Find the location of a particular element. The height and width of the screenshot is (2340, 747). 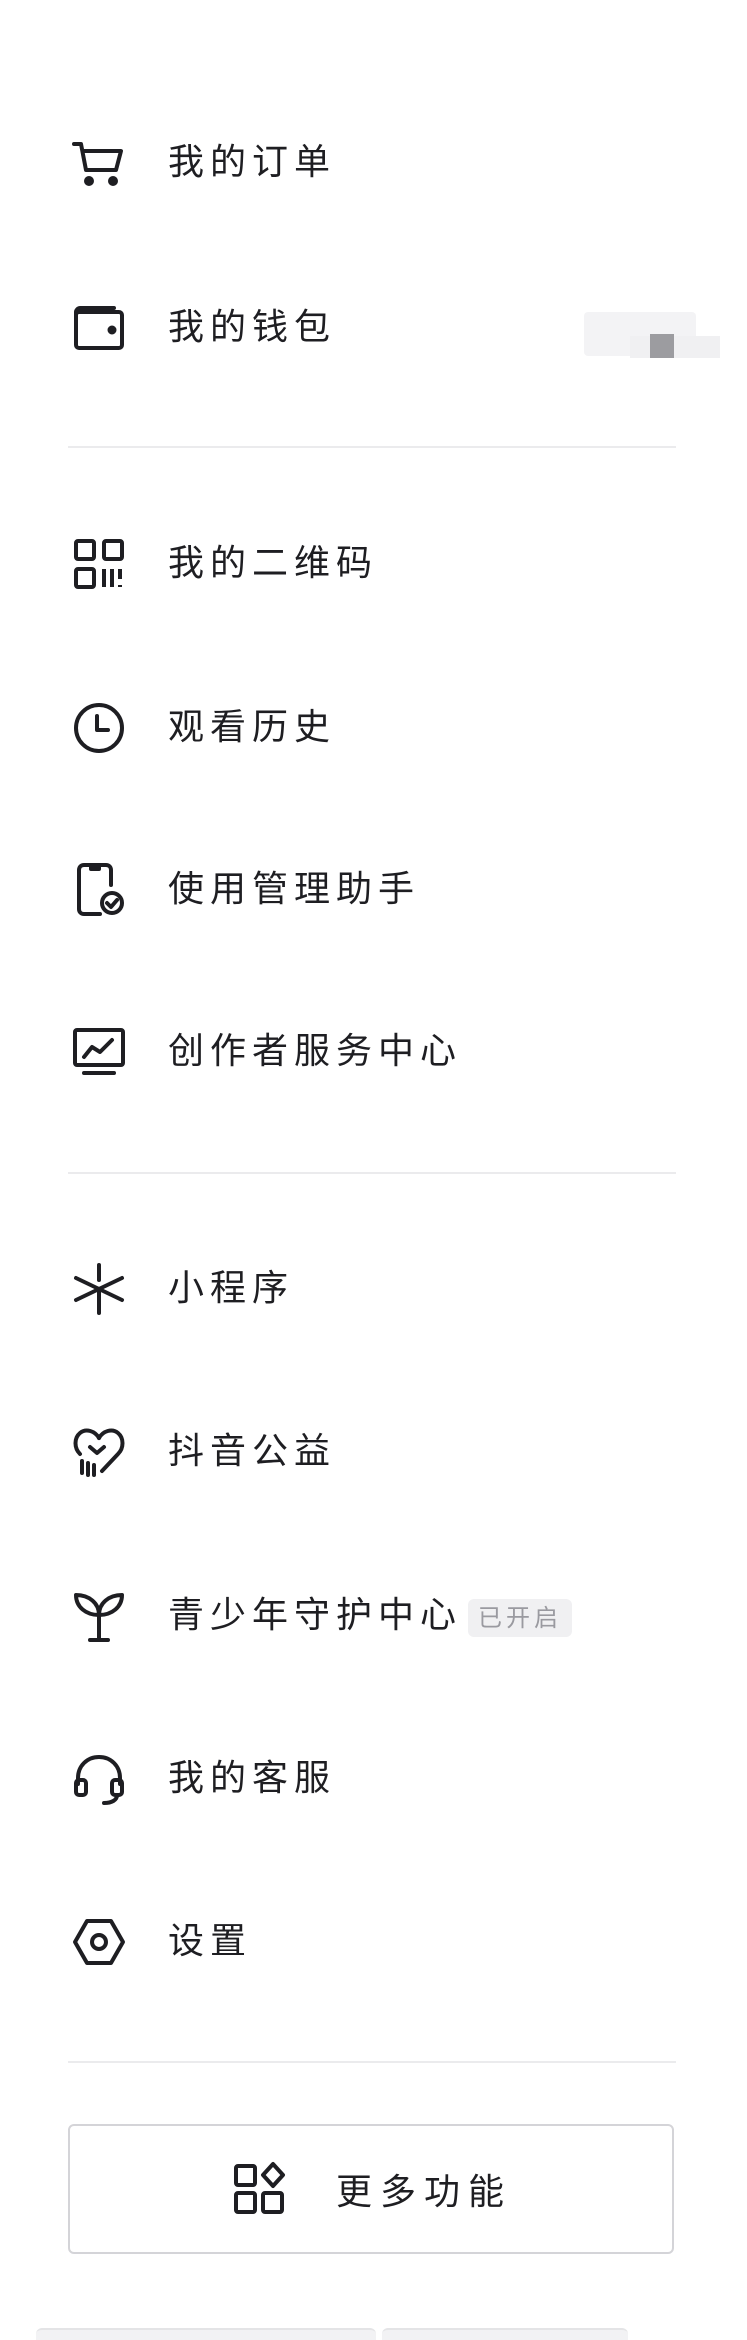

qr-code-icon is located at coordinates (99, 564).